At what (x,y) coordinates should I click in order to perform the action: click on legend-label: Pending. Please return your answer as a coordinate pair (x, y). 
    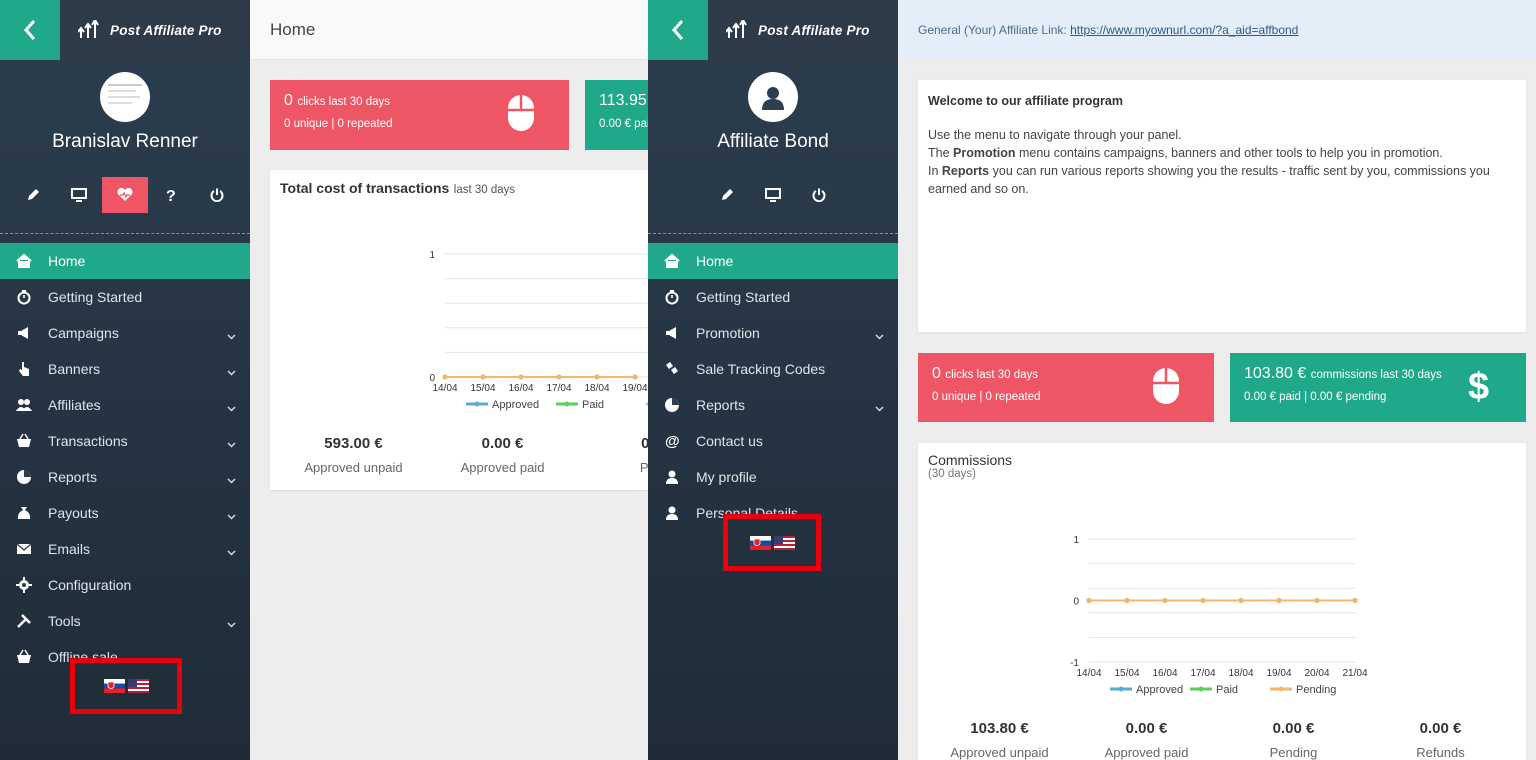
    Looking at the image, I should click on (1316, 690).